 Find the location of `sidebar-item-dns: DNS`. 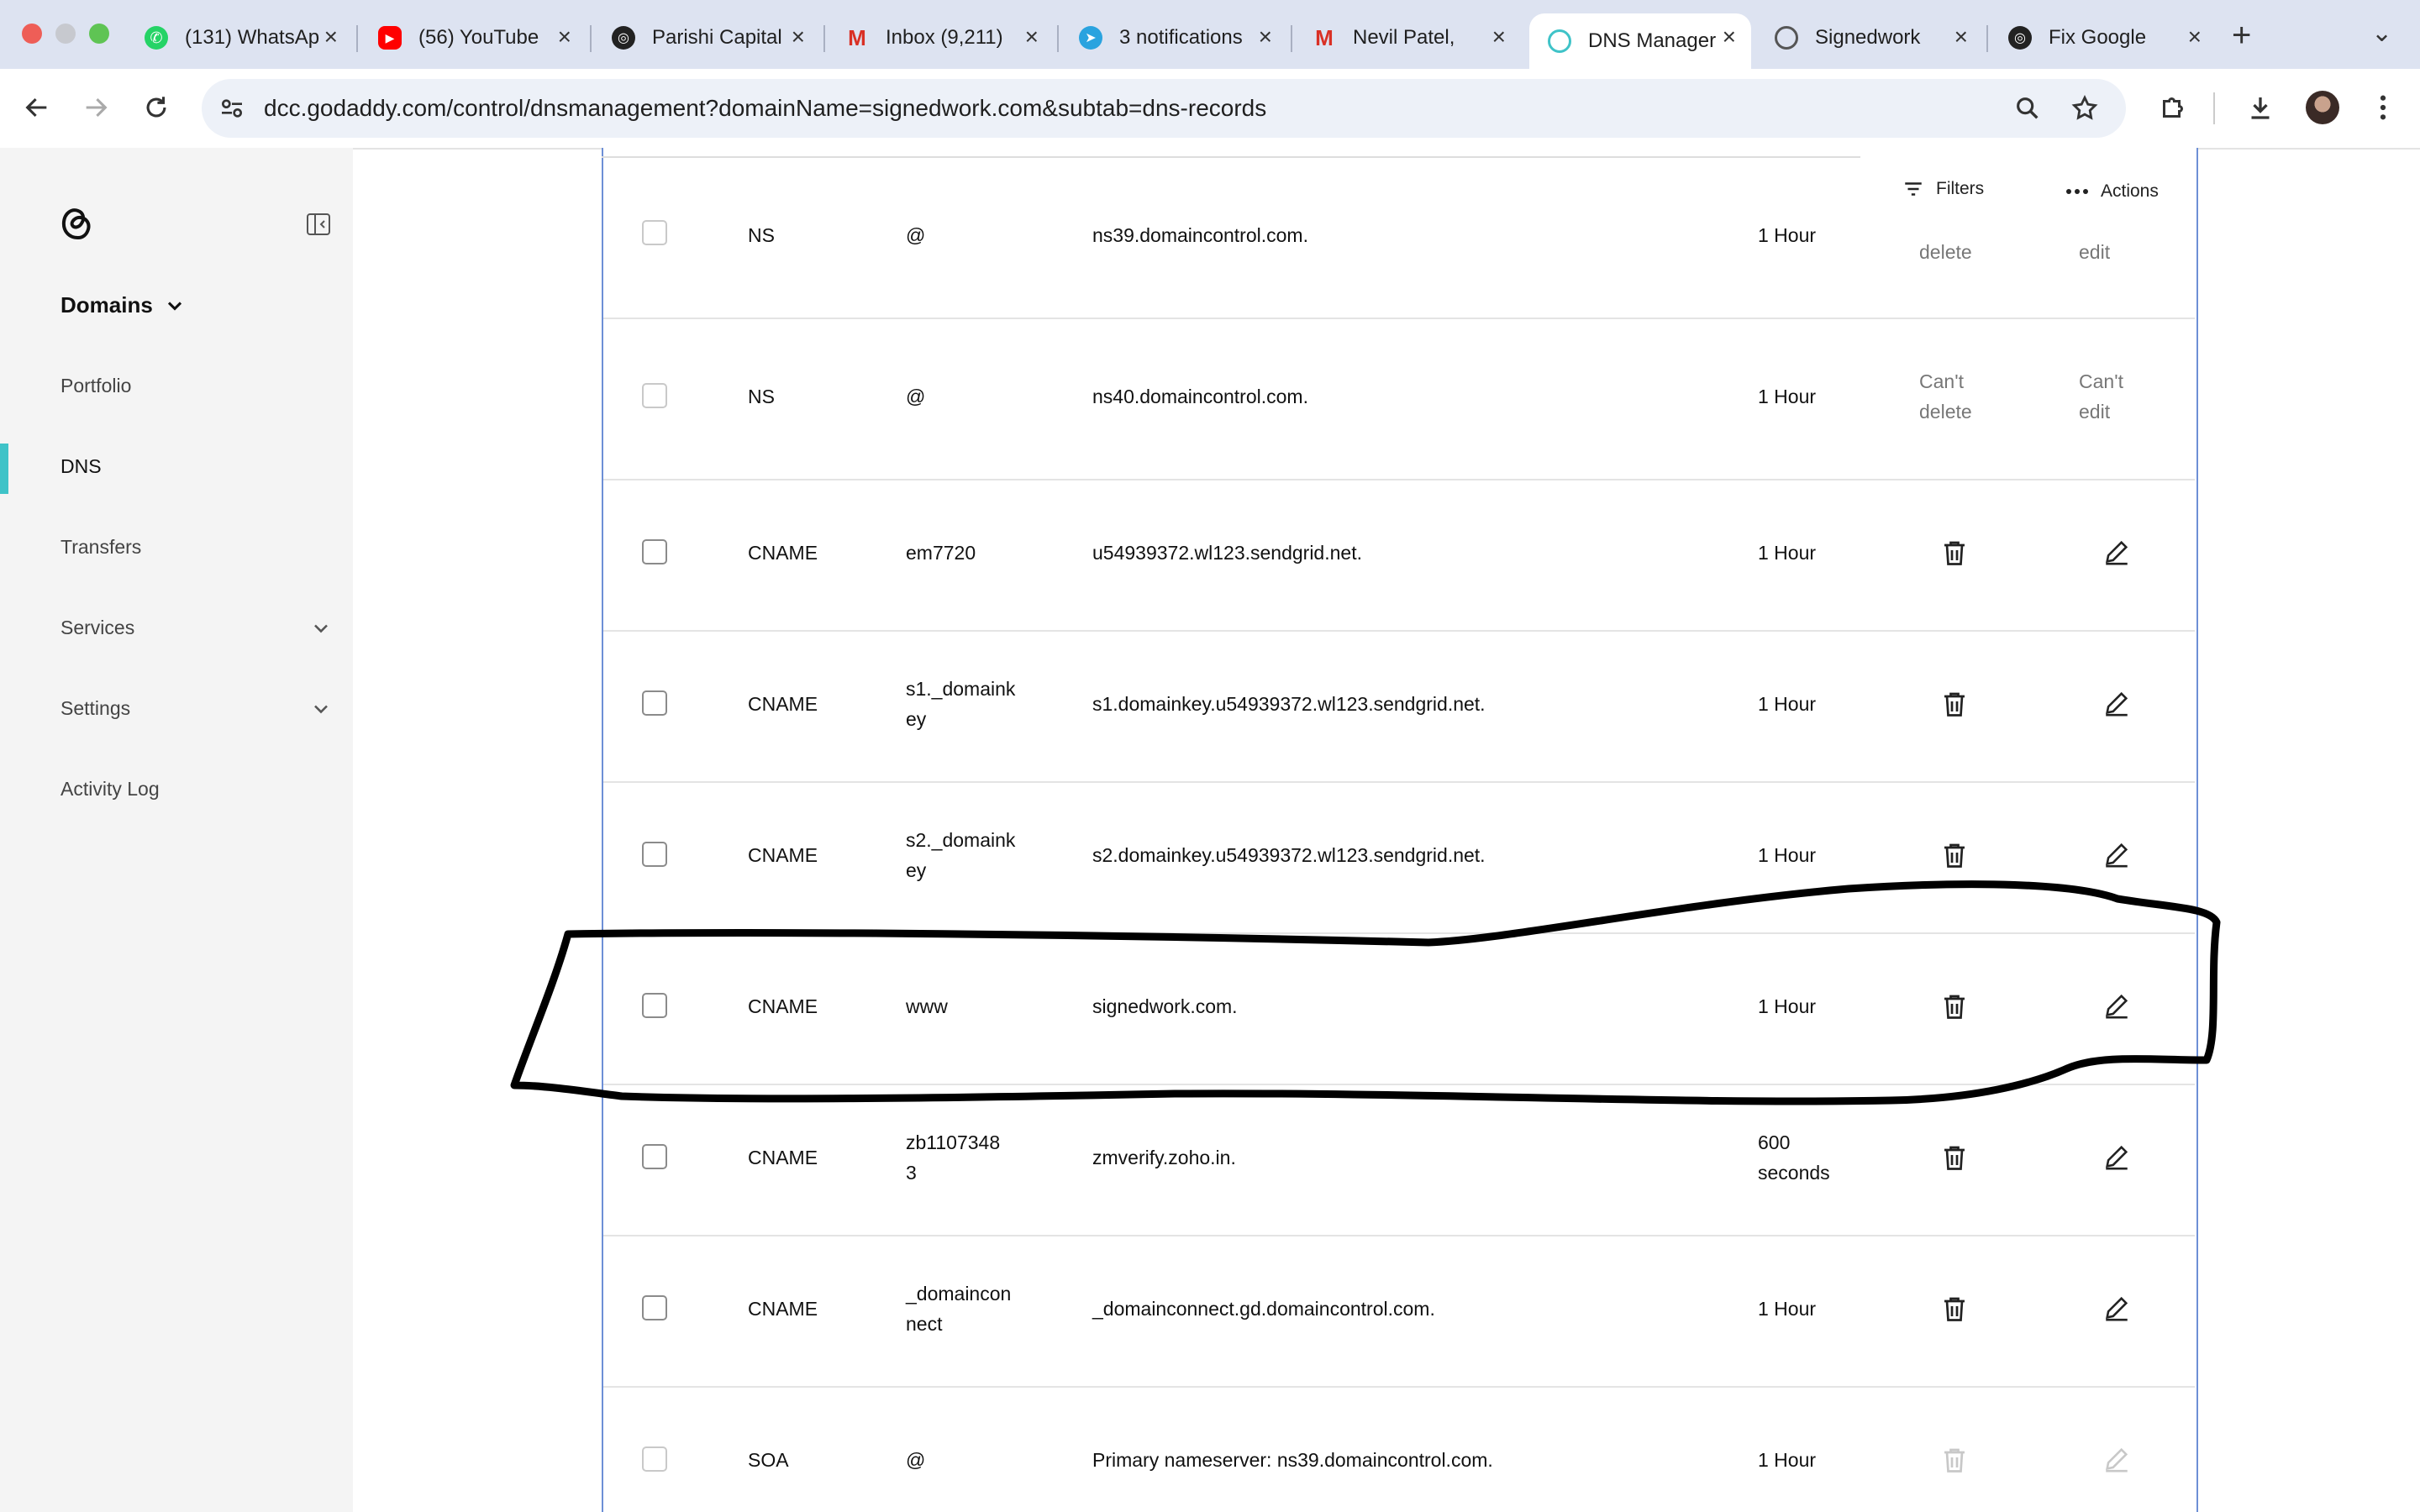

sidebar-item-dns: DNS is located at coordinates (81, 466).